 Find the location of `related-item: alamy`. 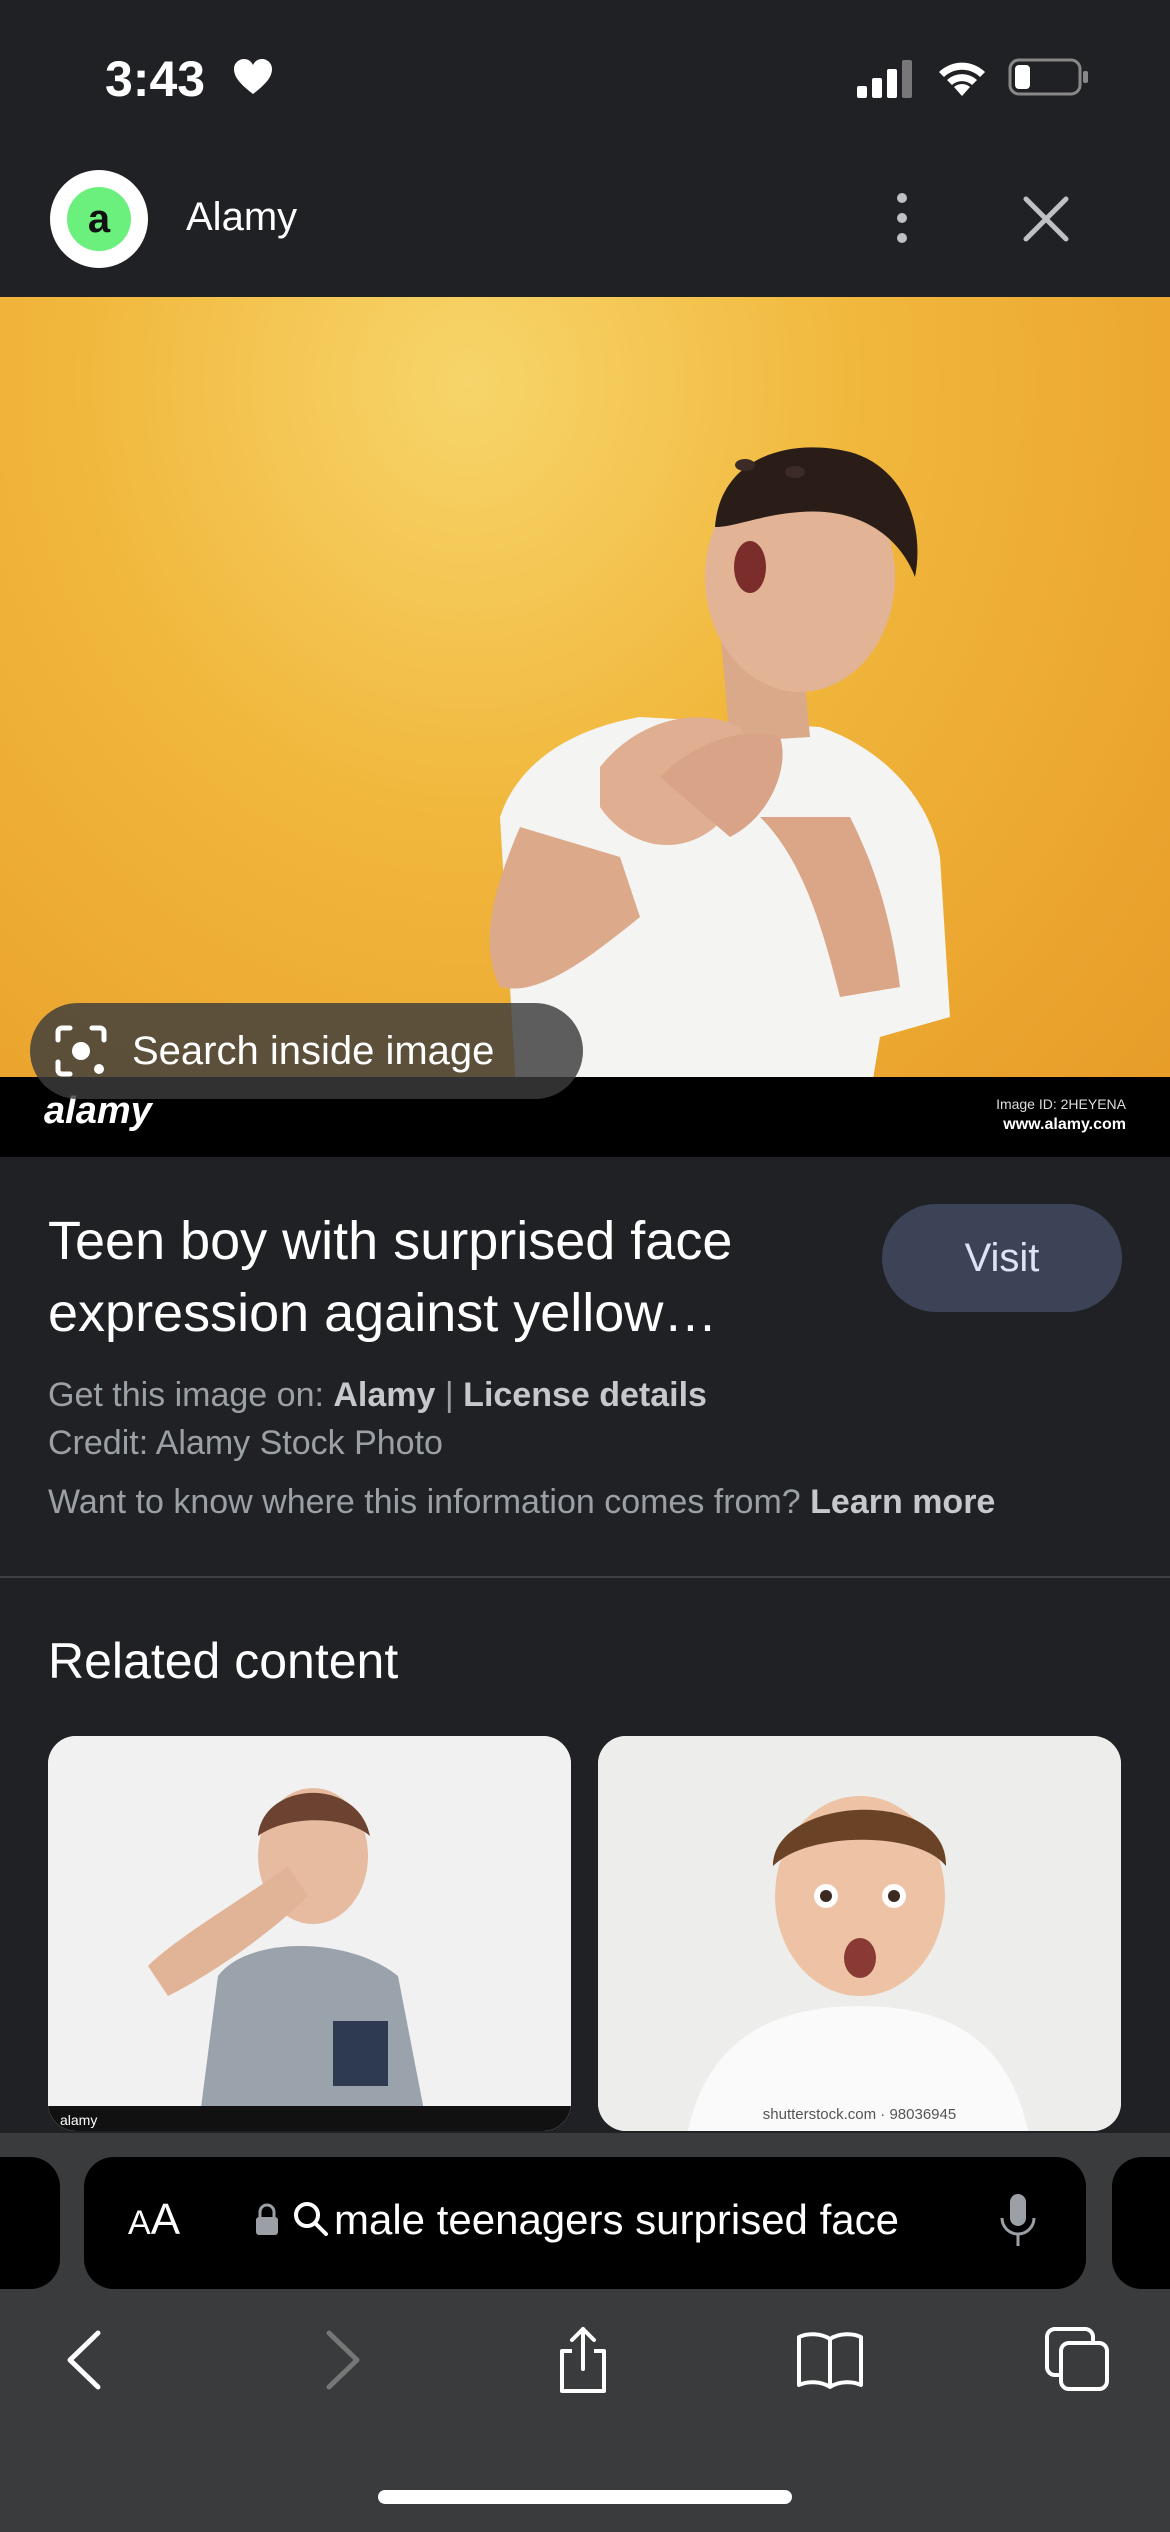

related-item: alamy is located at coordinates (309, 1933).